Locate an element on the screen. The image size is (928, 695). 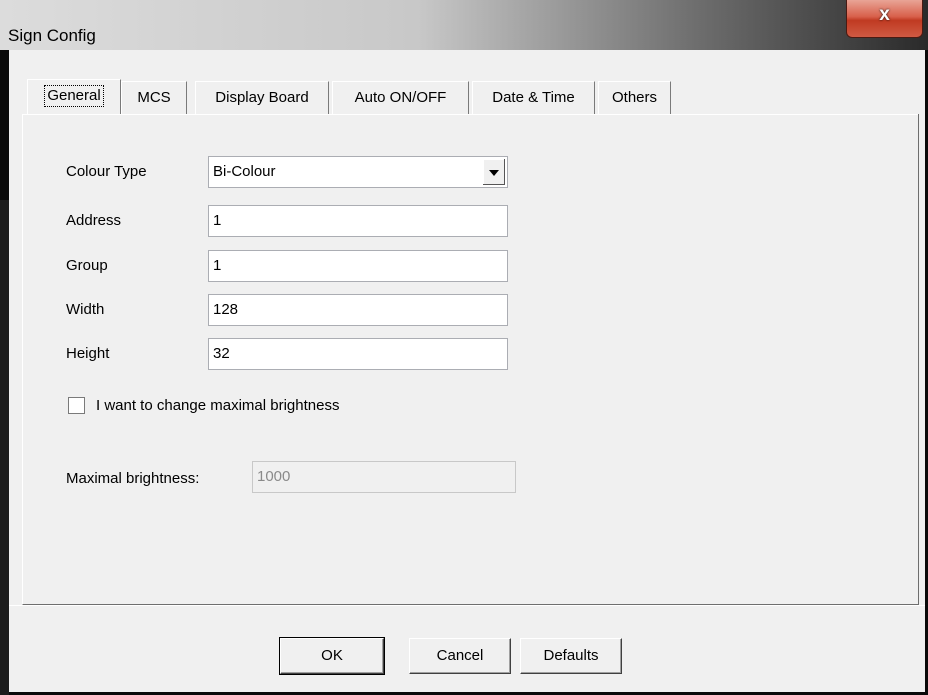
height-label: Height is located at coordinates (88, 353).